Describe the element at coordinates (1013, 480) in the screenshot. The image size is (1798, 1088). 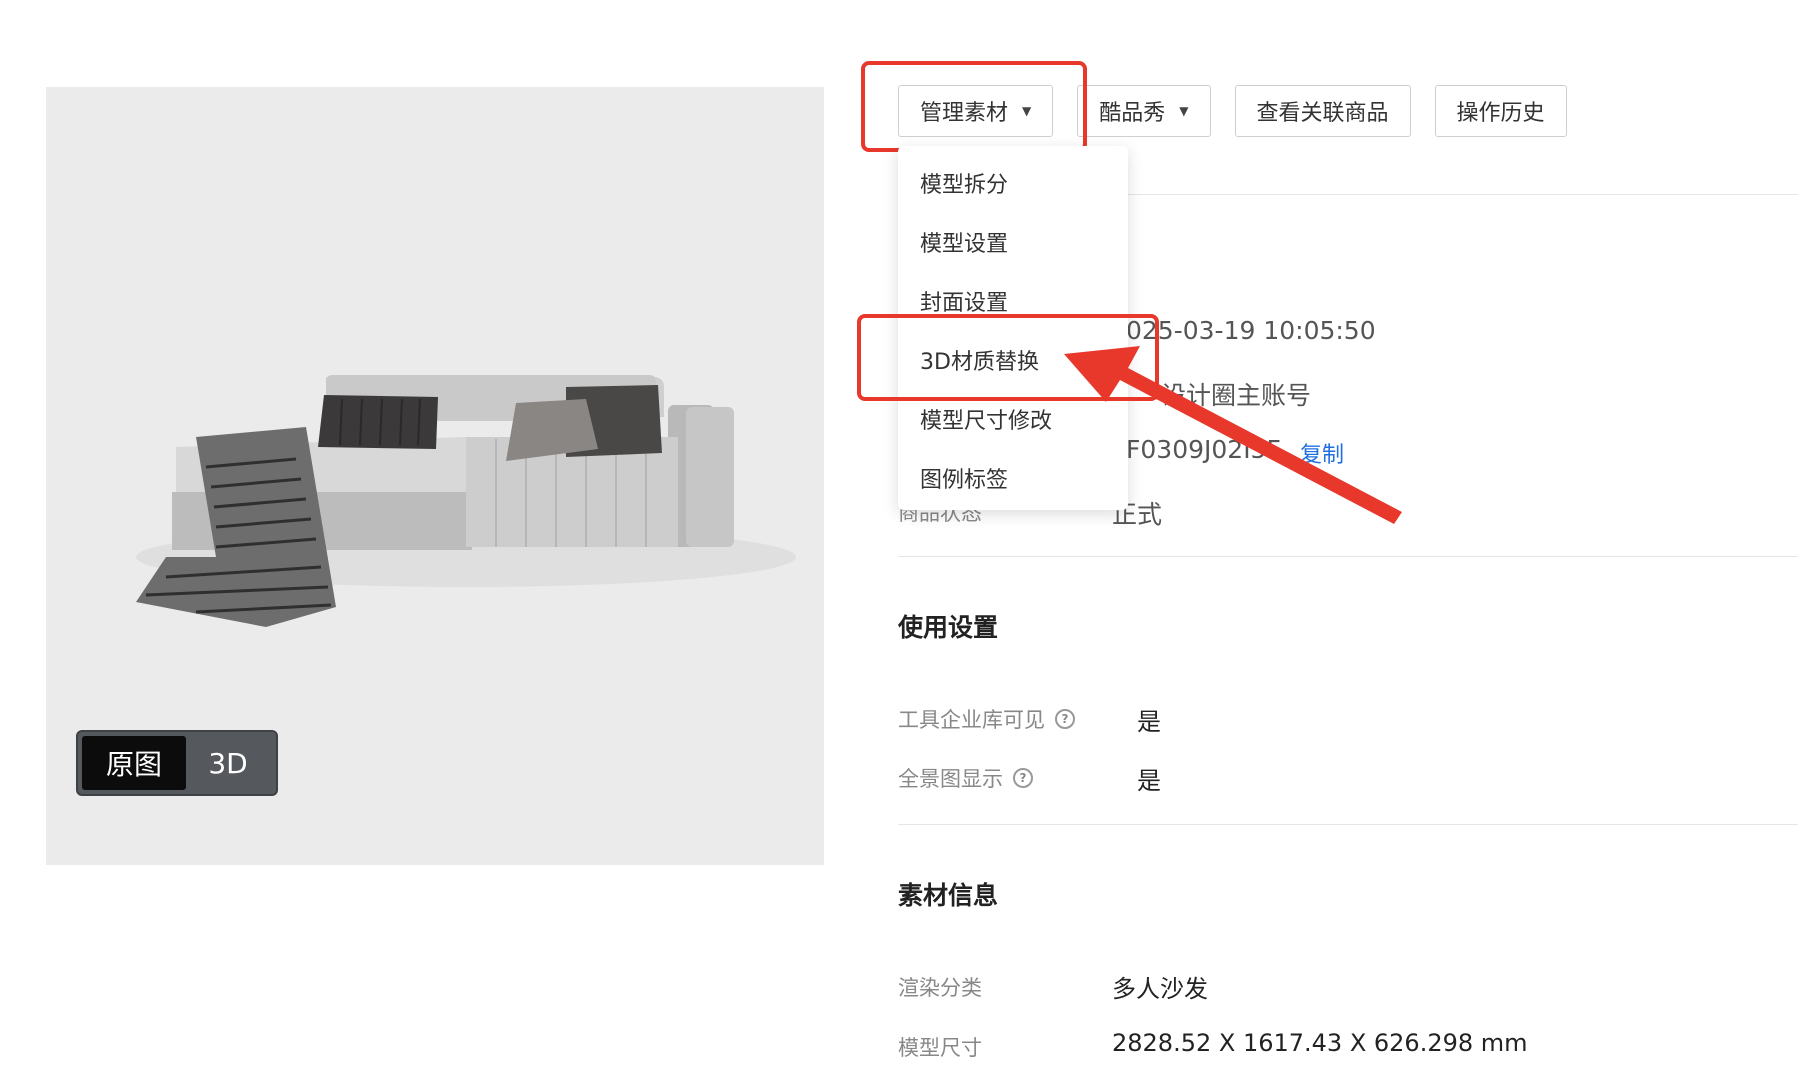
I see `menu-item-legend-tags: 图例标签` at that location.